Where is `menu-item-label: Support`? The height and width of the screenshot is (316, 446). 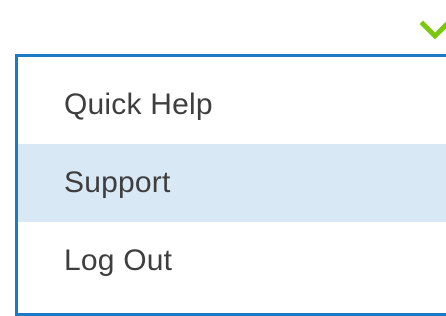 menu-item-label: Support is located at coordinates (117, 182).